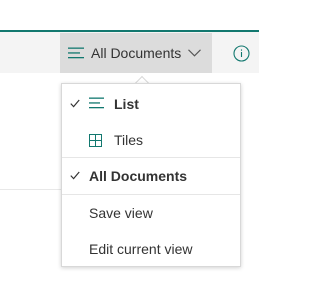  I want to click on chevron-down-icon, so click(195, 53).